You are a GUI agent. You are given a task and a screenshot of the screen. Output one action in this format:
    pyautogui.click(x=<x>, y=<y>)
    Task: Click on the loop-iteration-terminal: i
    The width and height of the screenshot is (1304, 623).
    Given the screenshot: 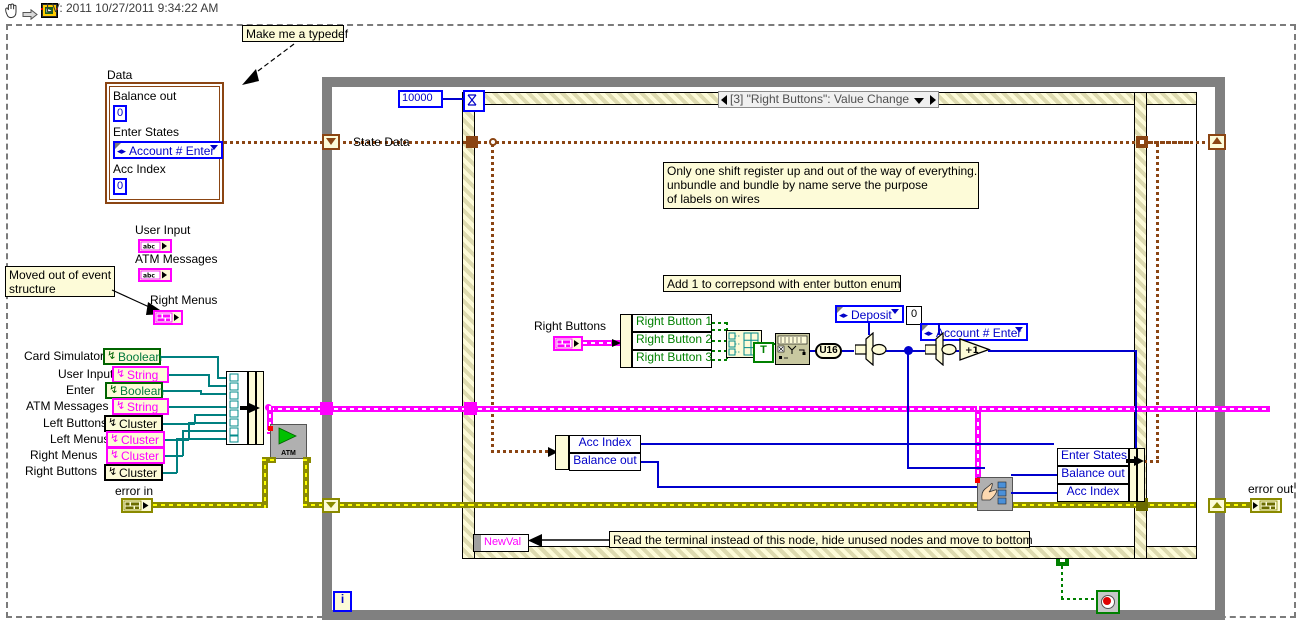 What is the action you would take?
    pyautogui.click(x=342, y=601)
    